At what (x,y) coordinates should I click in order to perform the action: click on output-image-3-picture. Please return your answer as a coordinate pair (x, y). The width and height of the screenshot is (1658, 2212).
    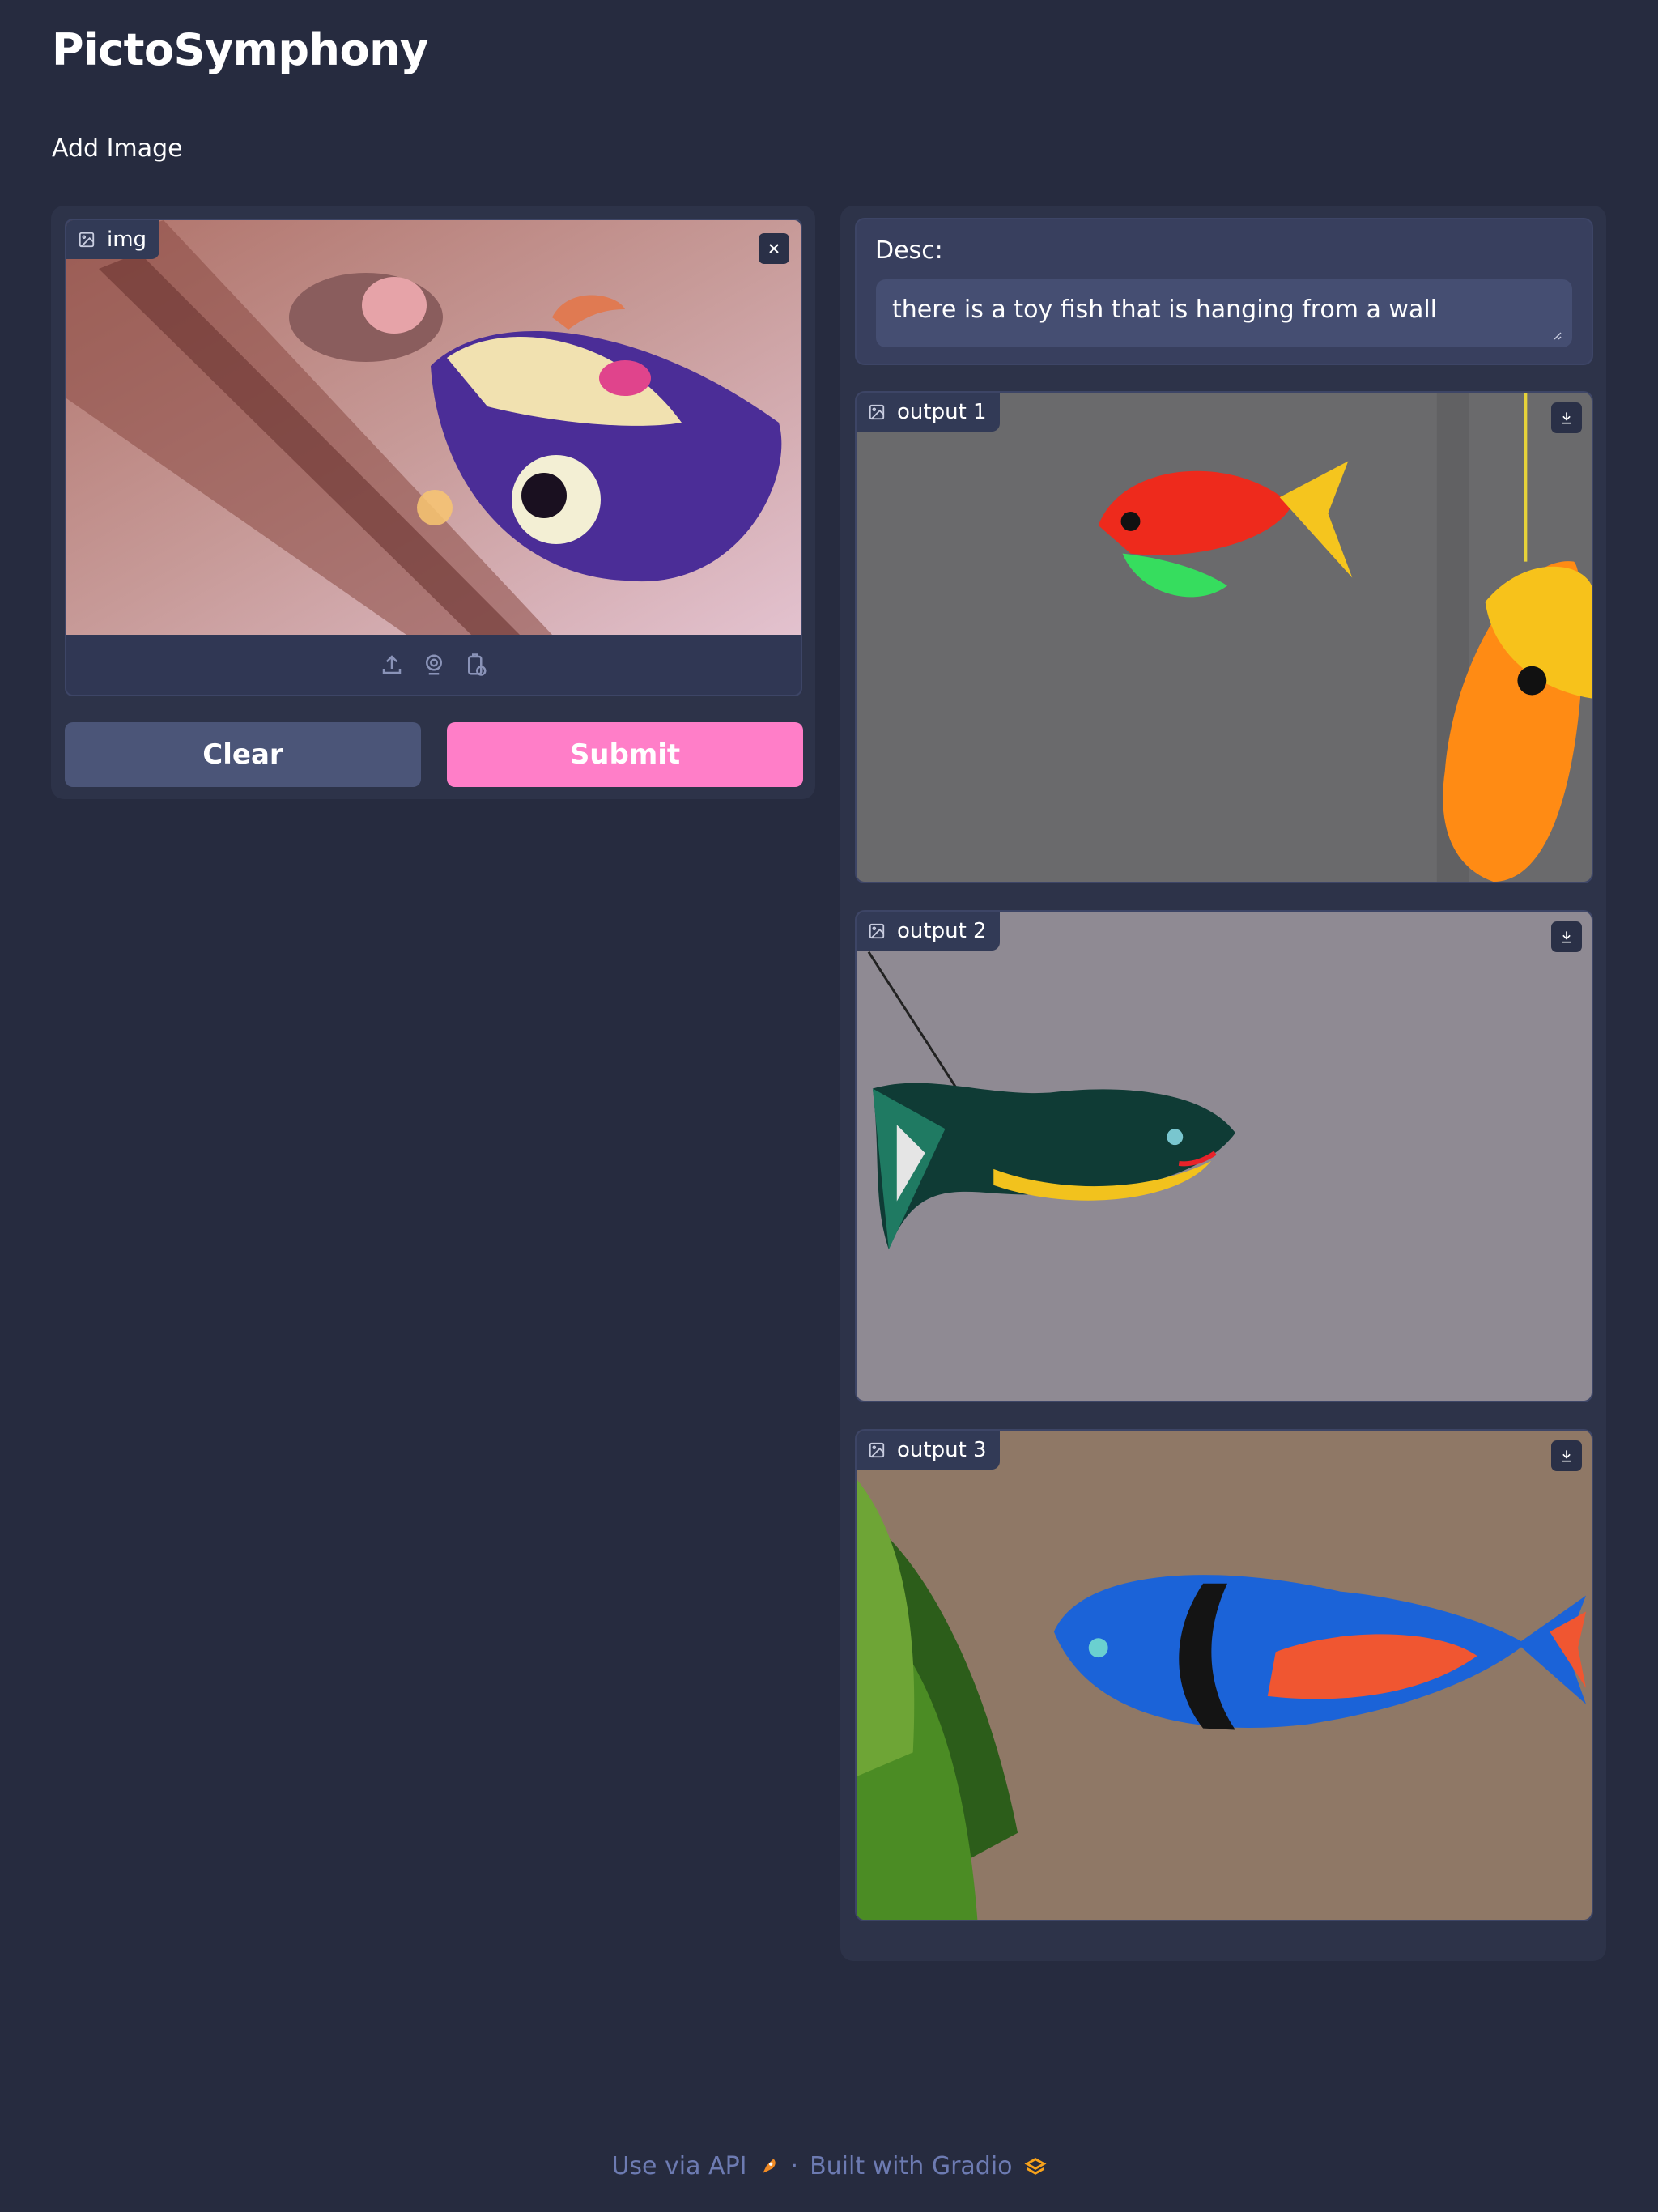
    Looking at the image, I should click on (1224, 1676).